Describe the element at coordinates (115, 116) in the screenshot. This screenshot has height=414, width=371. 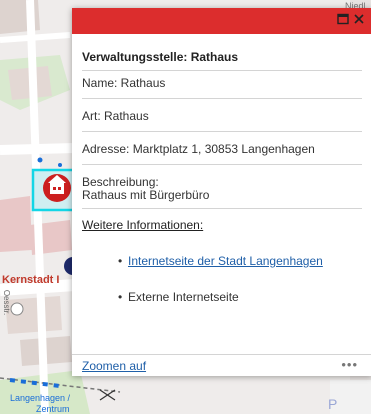
I see `art-line: Art: Rathaus` at that location.